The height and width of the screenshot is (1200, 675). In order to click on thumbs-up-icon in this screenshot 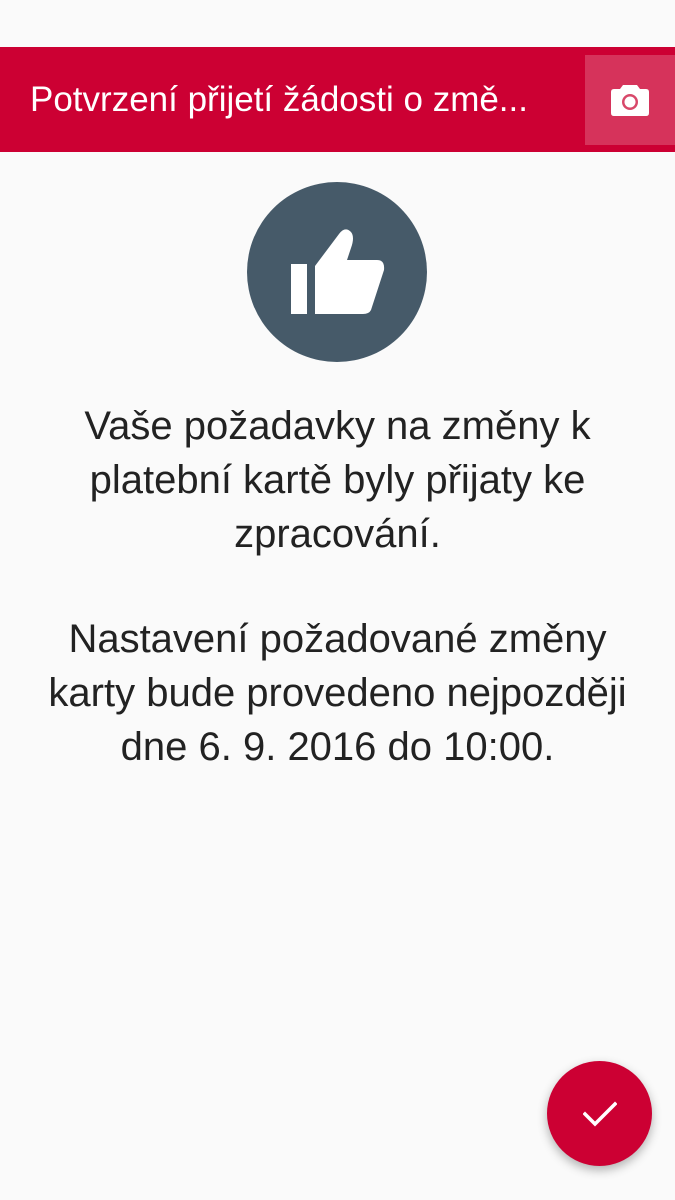, I will do `click(338, 271)`.